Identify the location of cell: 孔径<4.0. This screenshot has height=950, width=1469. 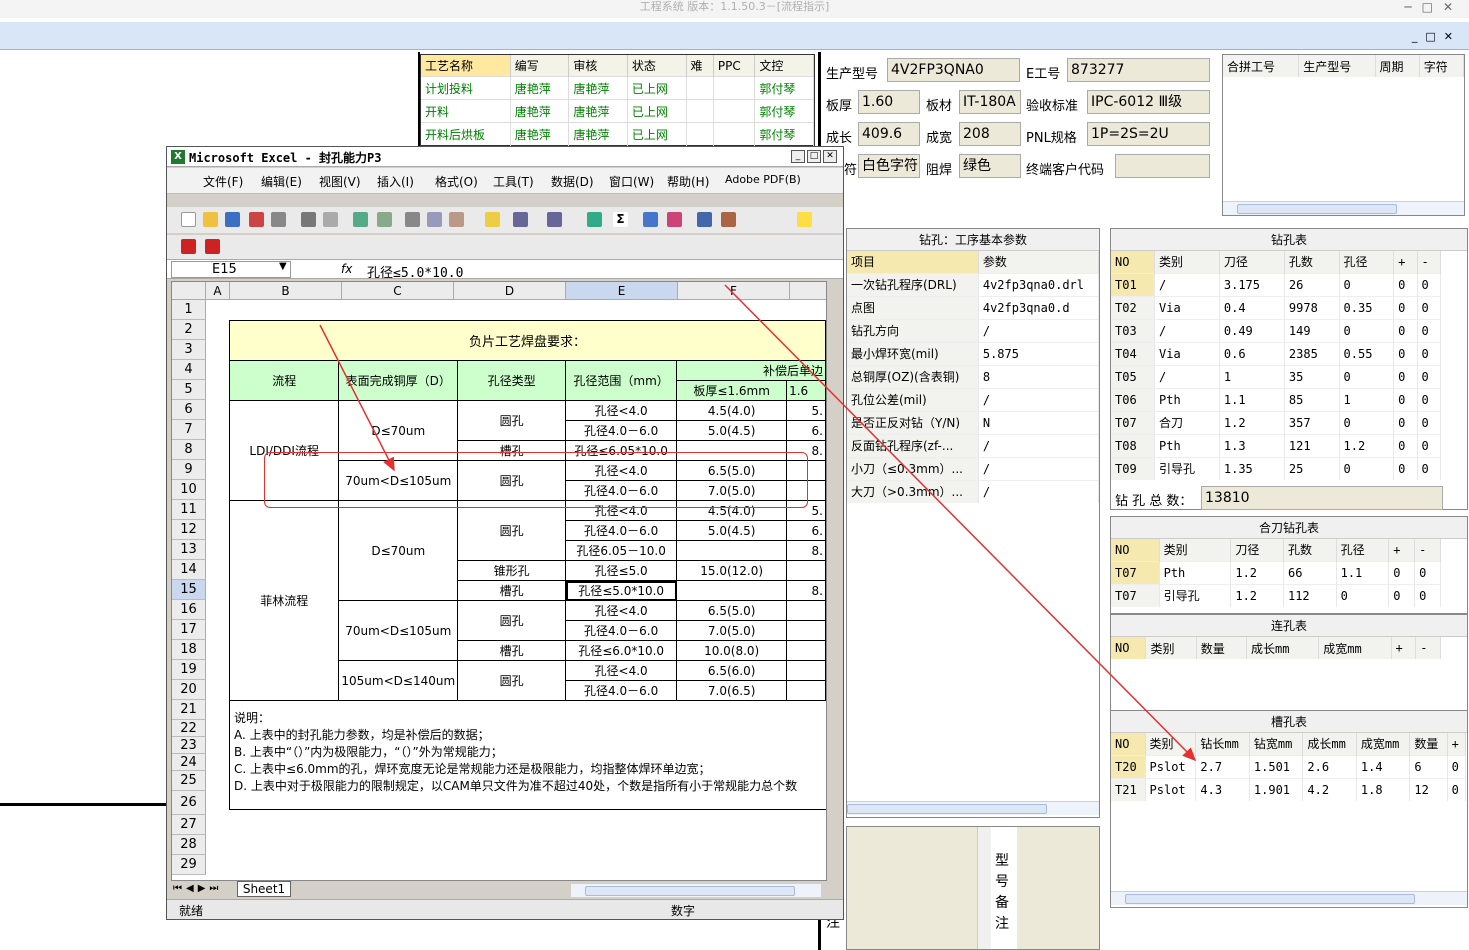
(621, 610).